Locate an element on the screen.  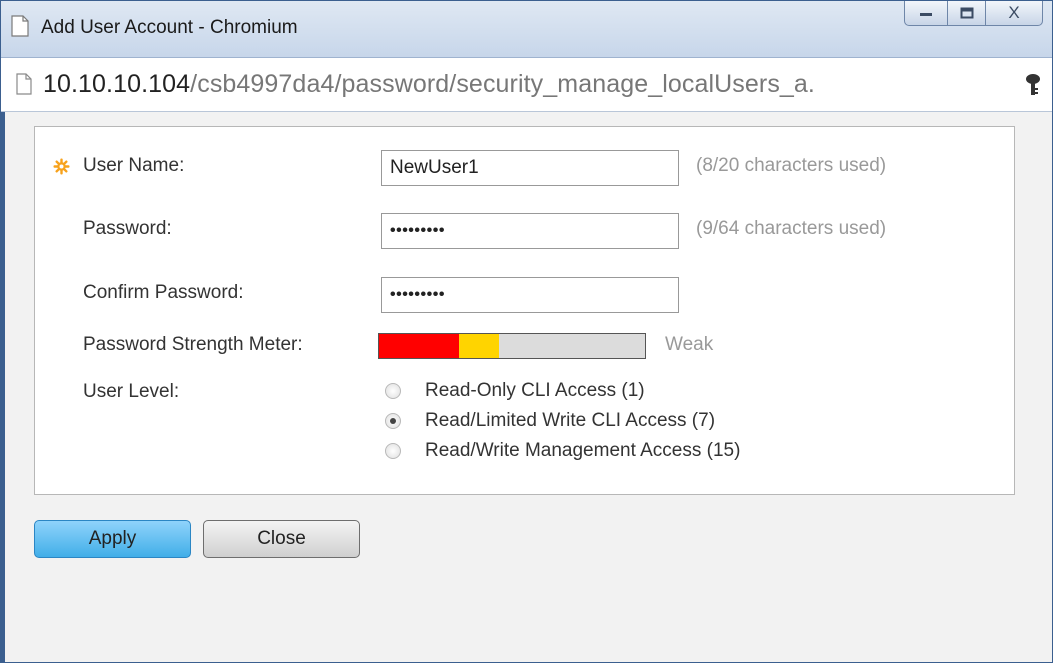
user-level-option-15: Read/Write Management Access (15) is located at coordinates (562, 451).